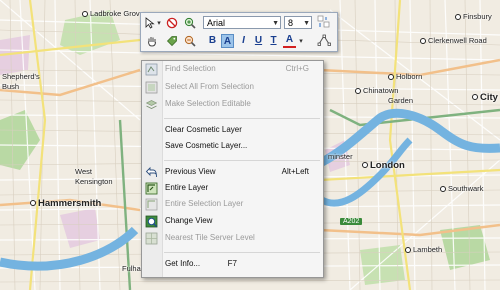 This screenshot has height=290, width=500. I want to click on entire-layer-icon, so click(151, 188).